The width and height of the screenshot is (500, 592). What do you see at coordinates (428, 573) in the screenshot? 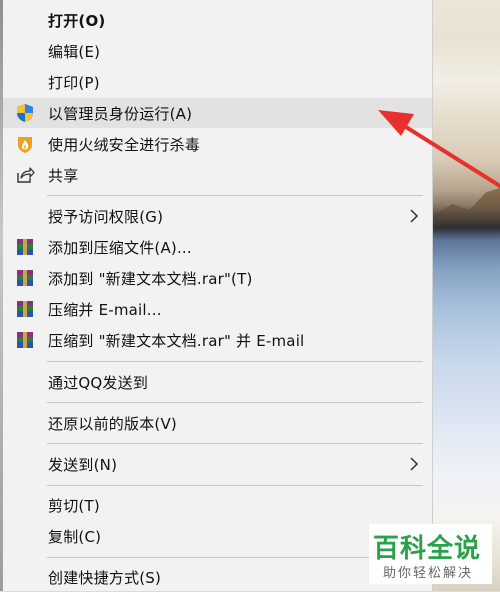
I see `watermark-subtitle: 助你轻松解决` at bounding box center [428, 573].